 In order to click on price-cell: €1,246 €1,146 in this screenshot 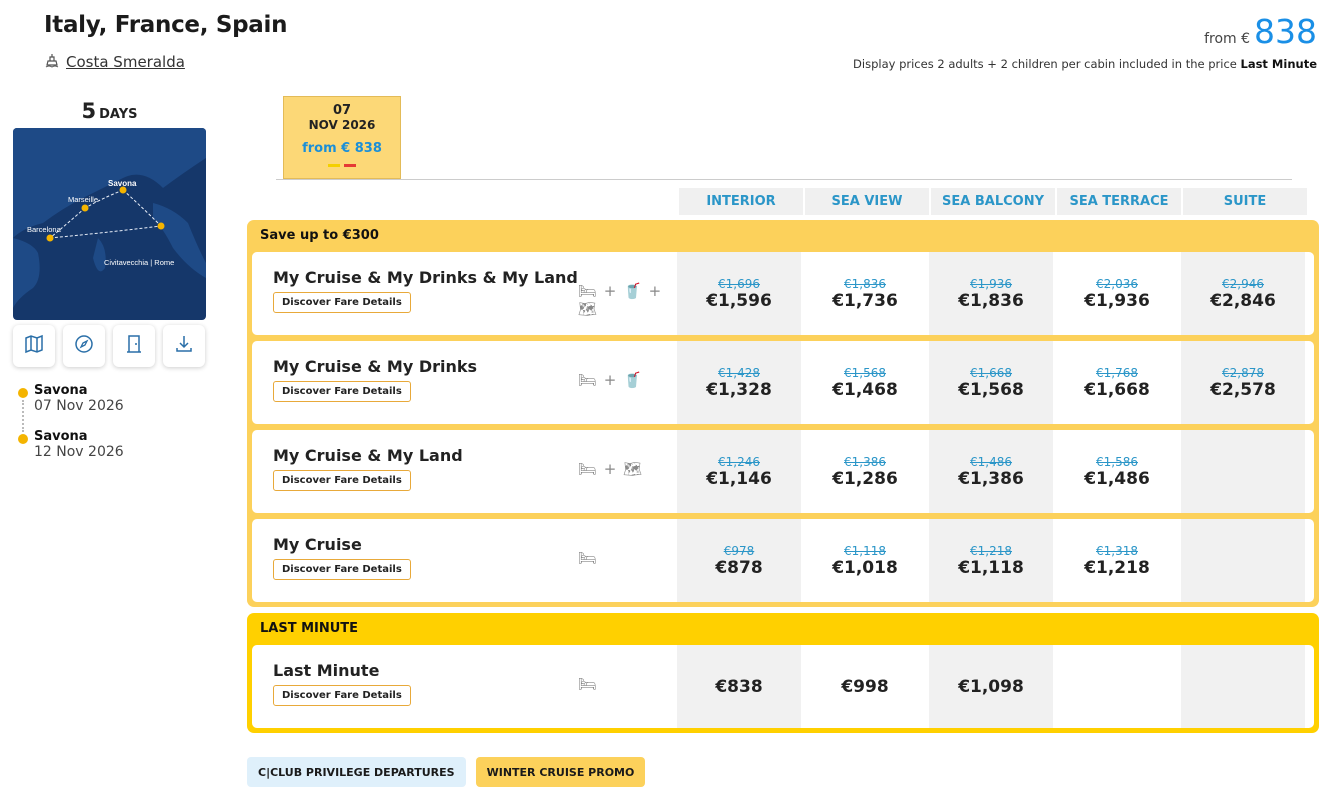, I will do `click(739, 471)`.